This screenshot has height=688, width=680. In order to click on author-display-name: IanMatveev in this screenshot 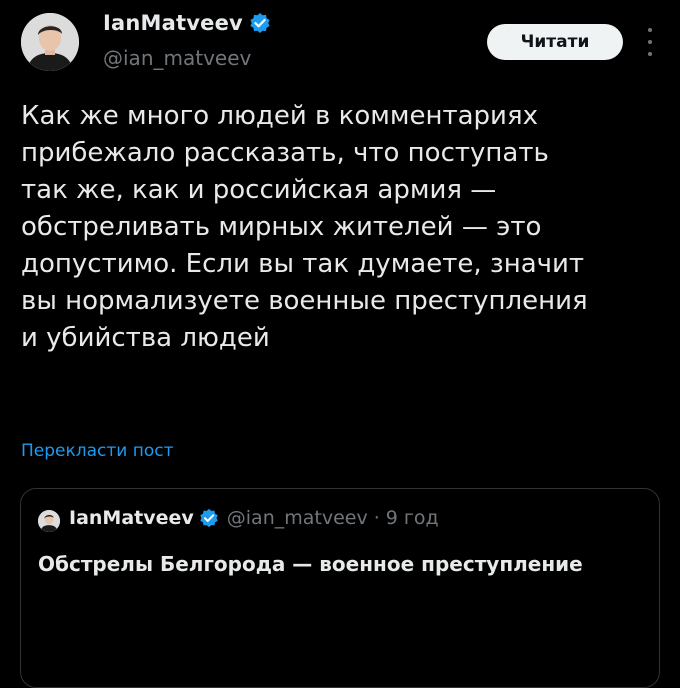, I will do `click(187, 23)`.